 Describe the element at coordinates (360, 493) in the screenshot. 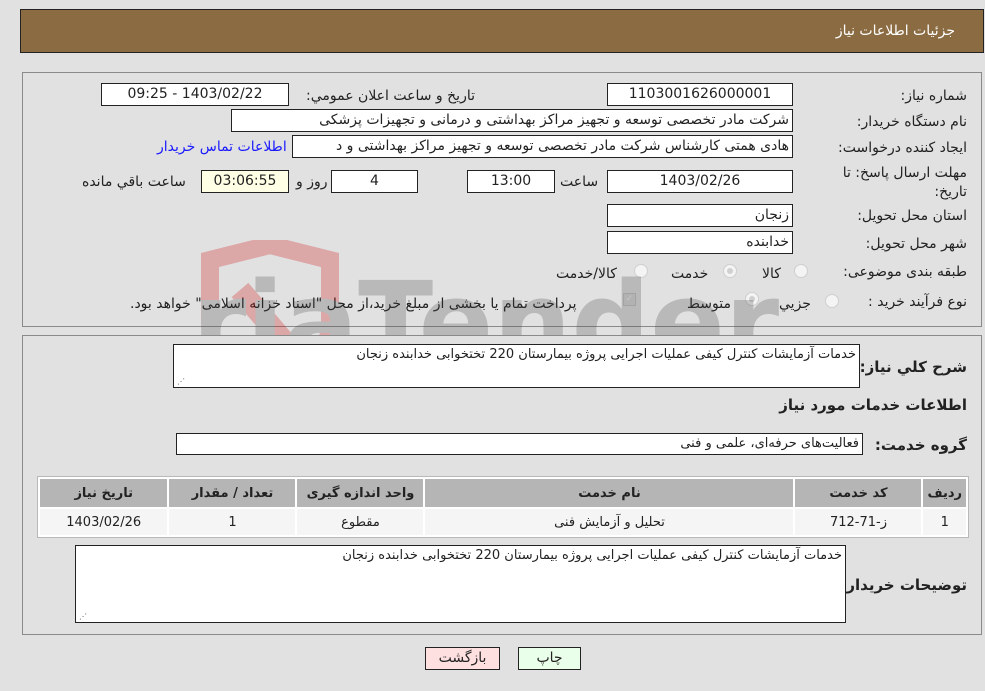

I see `col-unit: واحد اندازه گيری` at that location.